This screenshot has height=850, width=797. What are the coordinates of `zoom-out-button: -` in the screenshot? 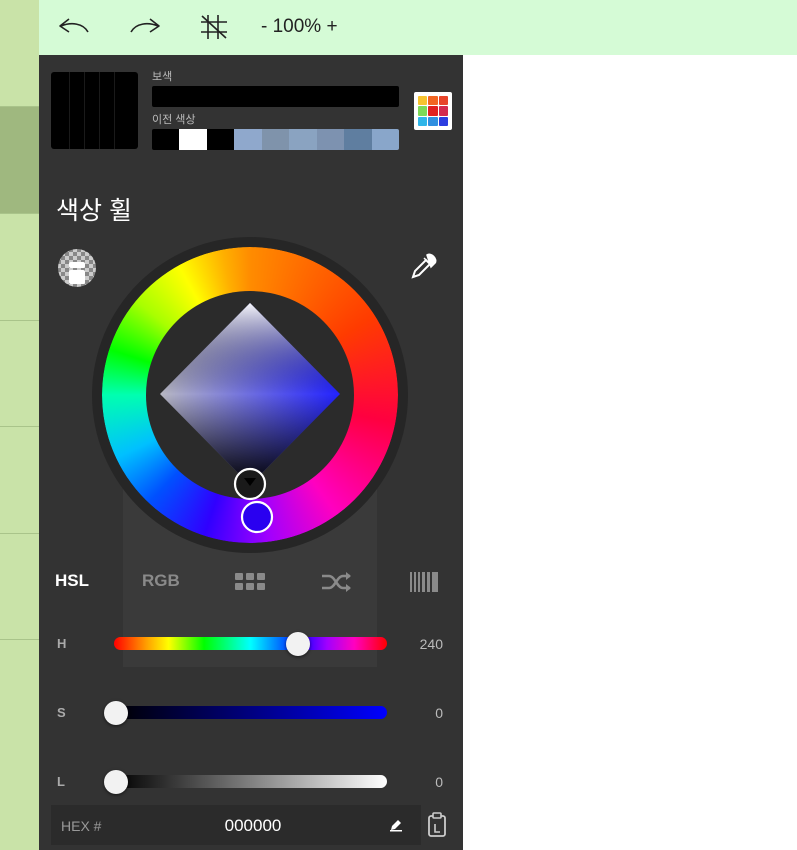 It's located at (264, 26).